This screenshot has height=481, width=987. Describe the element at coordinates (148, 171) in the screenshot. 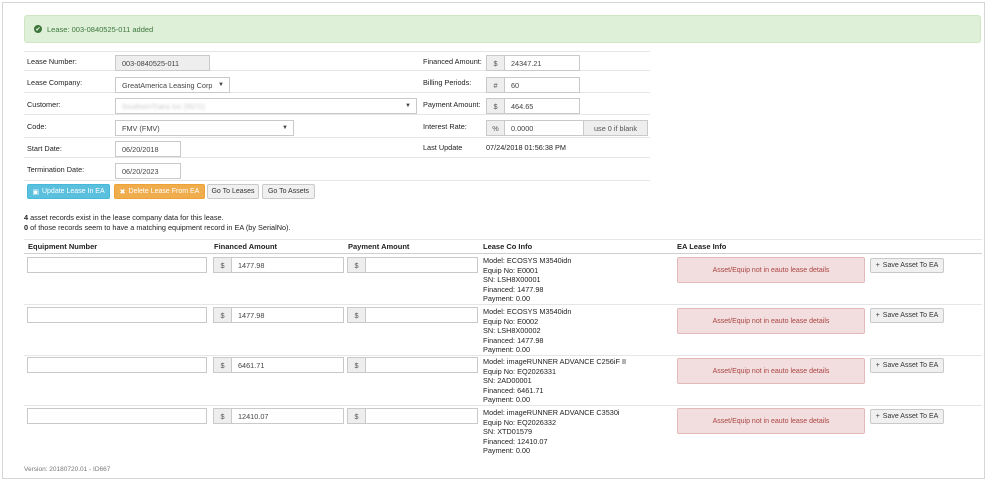

I see `termination-date-input: 06/20/2023` at that location.